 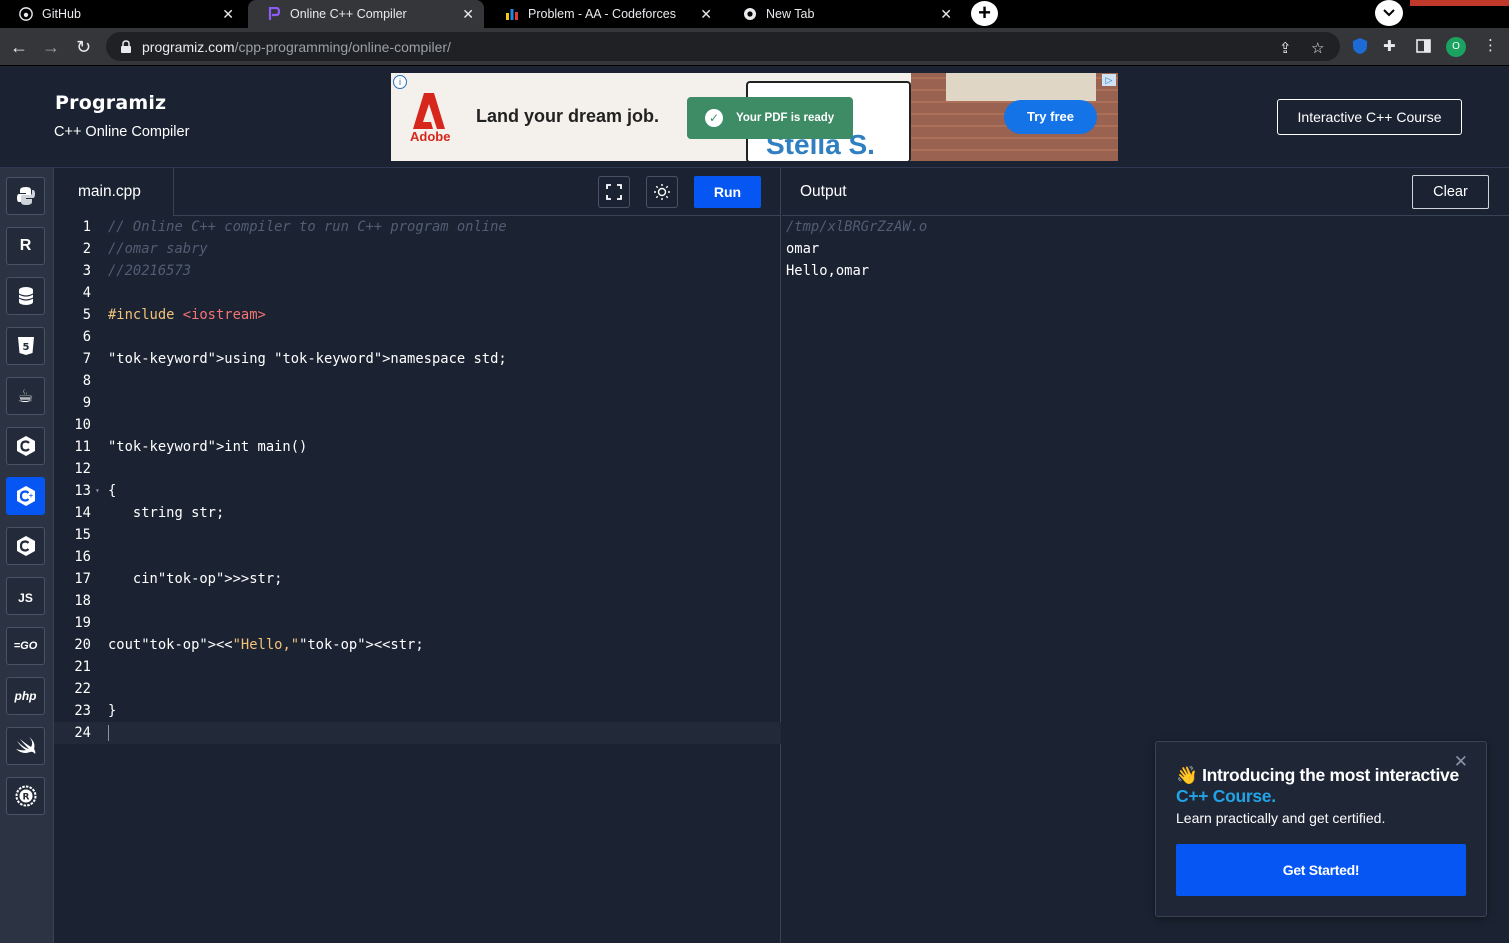 What do you see at coordinates (25, 296) in the screenshot?
I see `sql-language-button` at bounding box center [25, 296].